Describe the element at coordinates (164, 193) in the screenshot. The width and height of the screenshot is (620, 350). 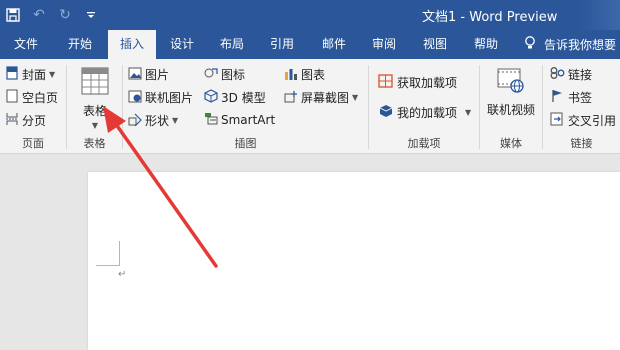
I see `annotation-arrow-shaft` at that location.